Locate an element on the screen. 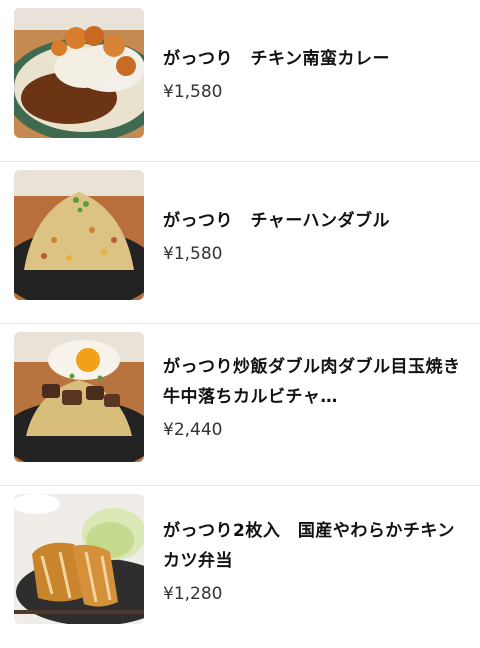  chicken-katsu-bento-image is located at coordinates (79, 559).